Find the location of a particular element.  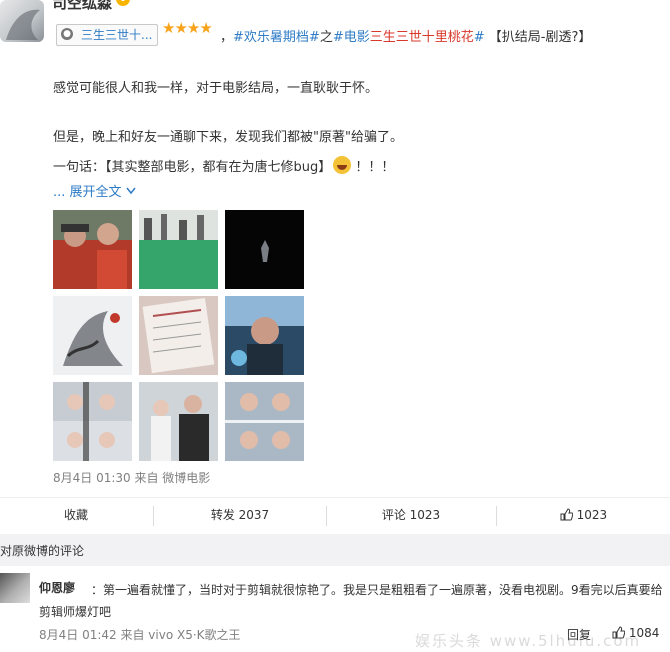

post-line-1: 感觉可能很人和我一样，对于电影结局，一直耿耿于怀。 is located at coordinates (216, 88).